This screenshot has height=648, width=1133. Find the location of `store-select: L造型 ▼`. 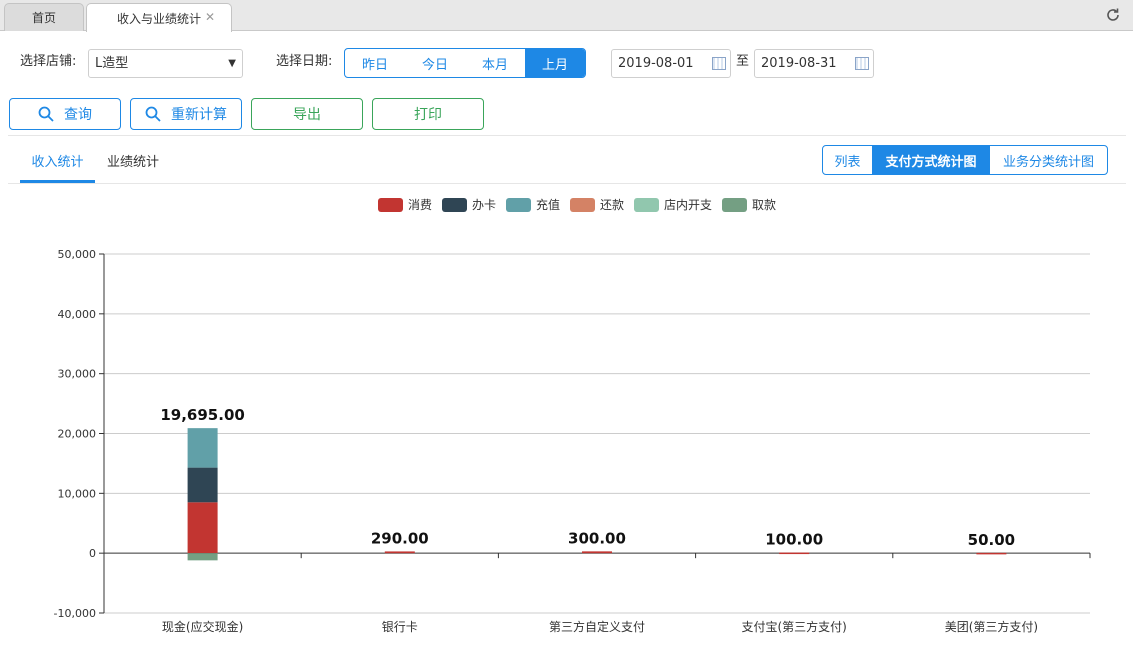

store-select: L造型 ▼ is located at coordinates (165, 63).